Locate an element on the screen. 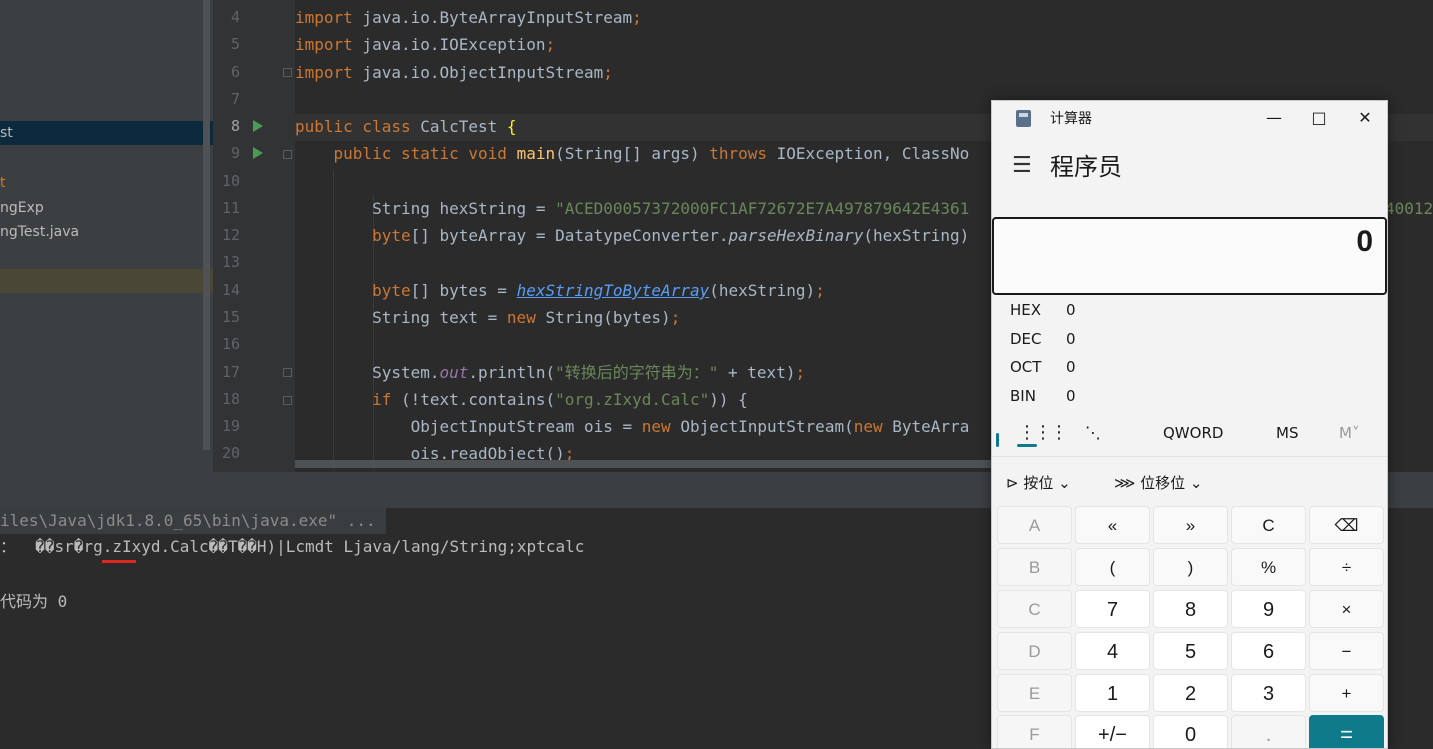 This screenshot has height=749, width=1433. open-paren-button: ( is located at coordinates (1112, 567).